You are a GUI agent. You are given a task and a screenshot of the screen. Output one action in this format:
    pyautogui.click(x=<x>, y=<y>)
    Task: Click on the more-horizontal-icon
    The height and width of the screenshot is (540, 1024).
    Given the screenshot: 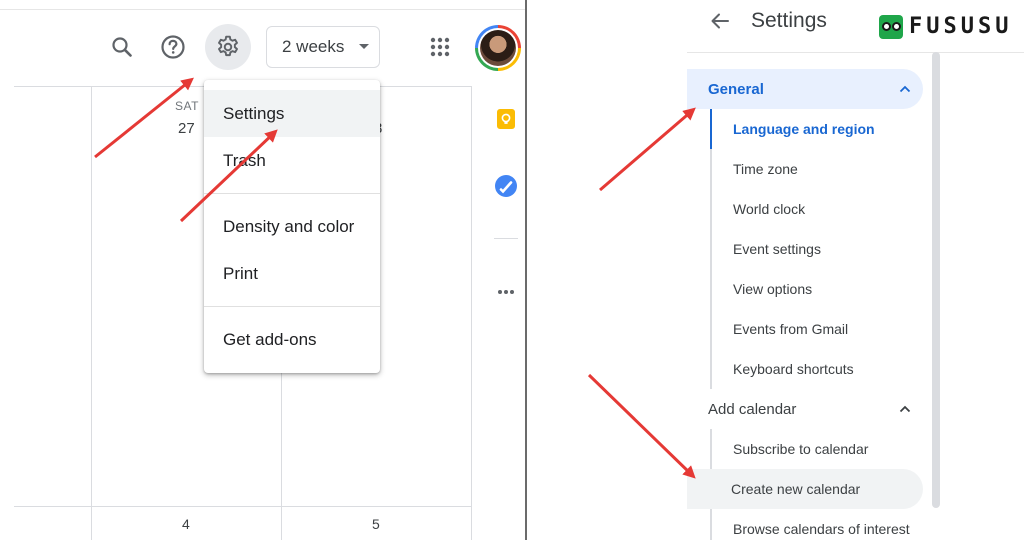 What is the action you would take?
    pyautogui.click(x=506, y=292)
    